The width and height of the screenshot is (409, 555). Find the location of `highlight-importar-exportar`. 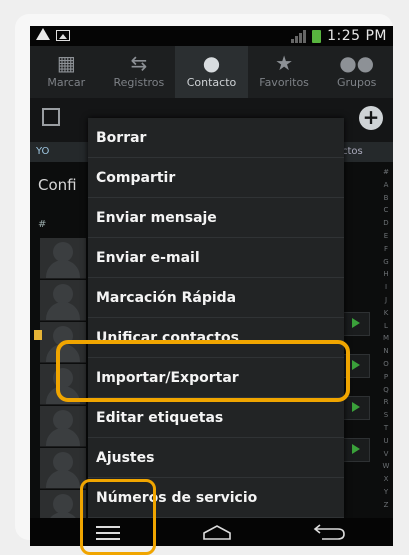

highlight-importar-exportar is located at coordinates (203, 371).